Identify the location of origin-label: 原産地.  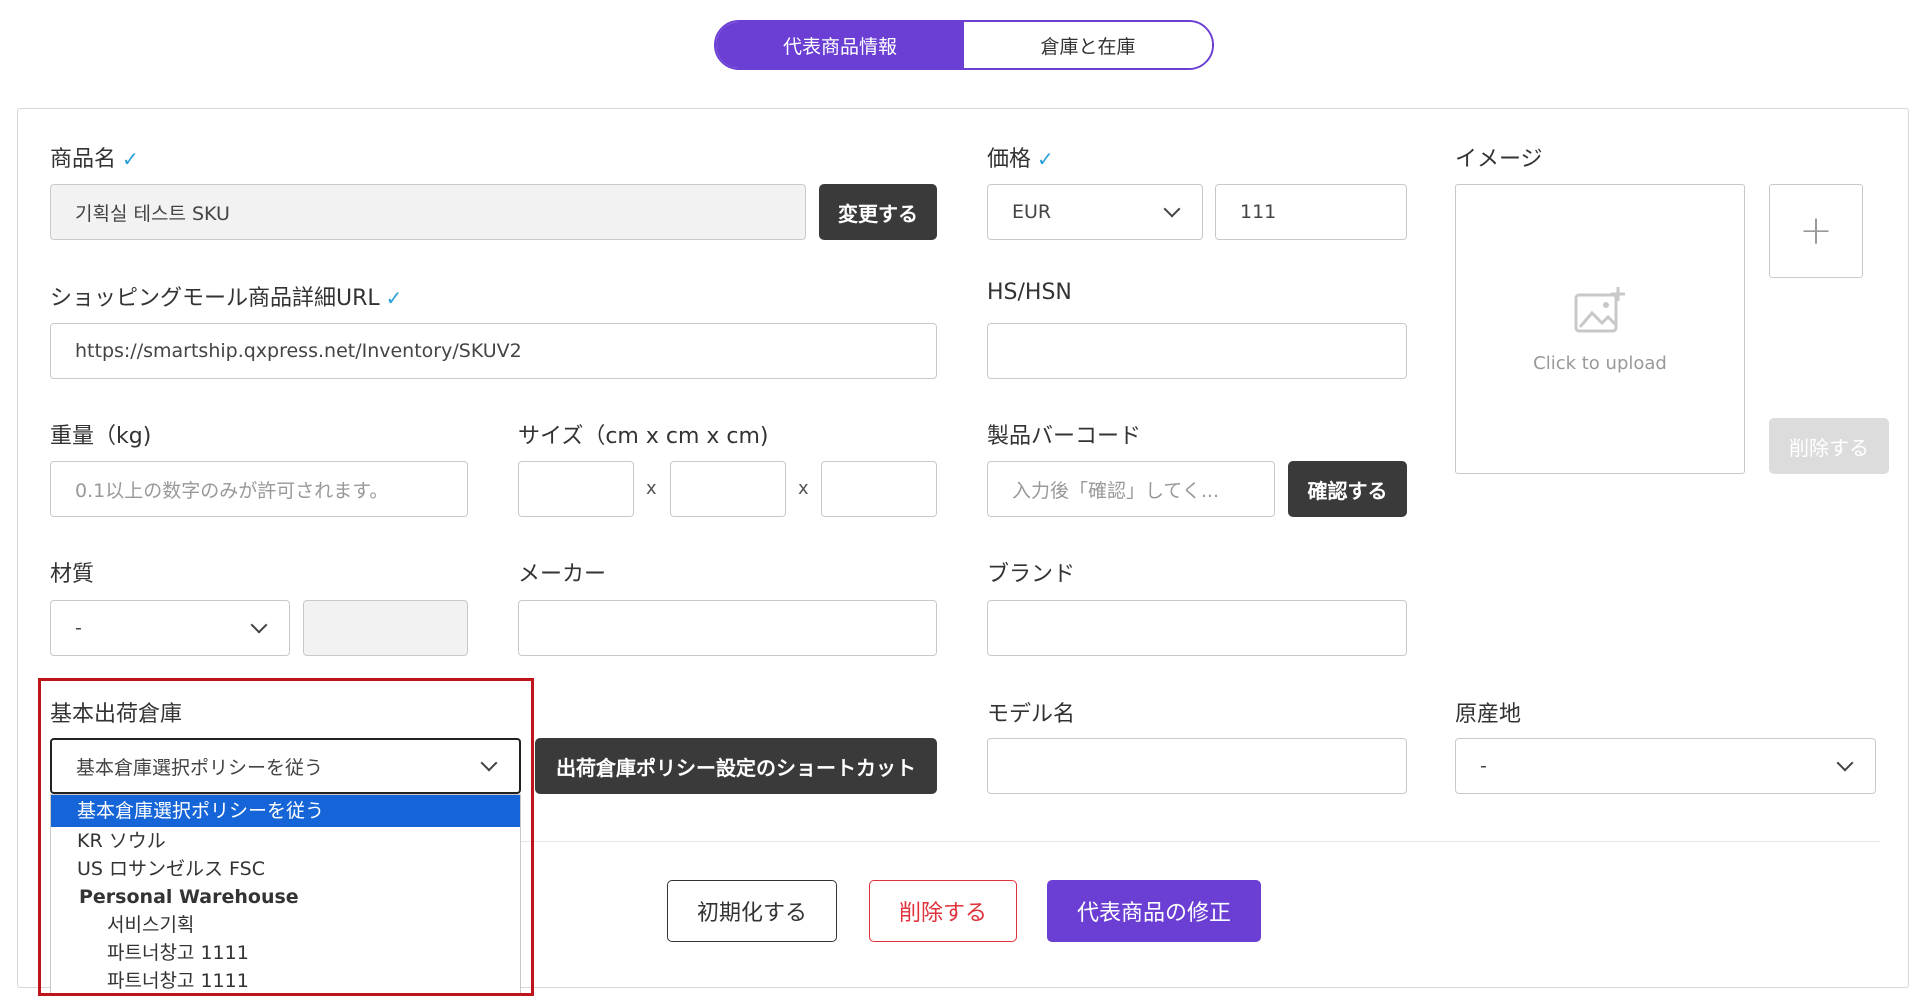
(1488, 714).